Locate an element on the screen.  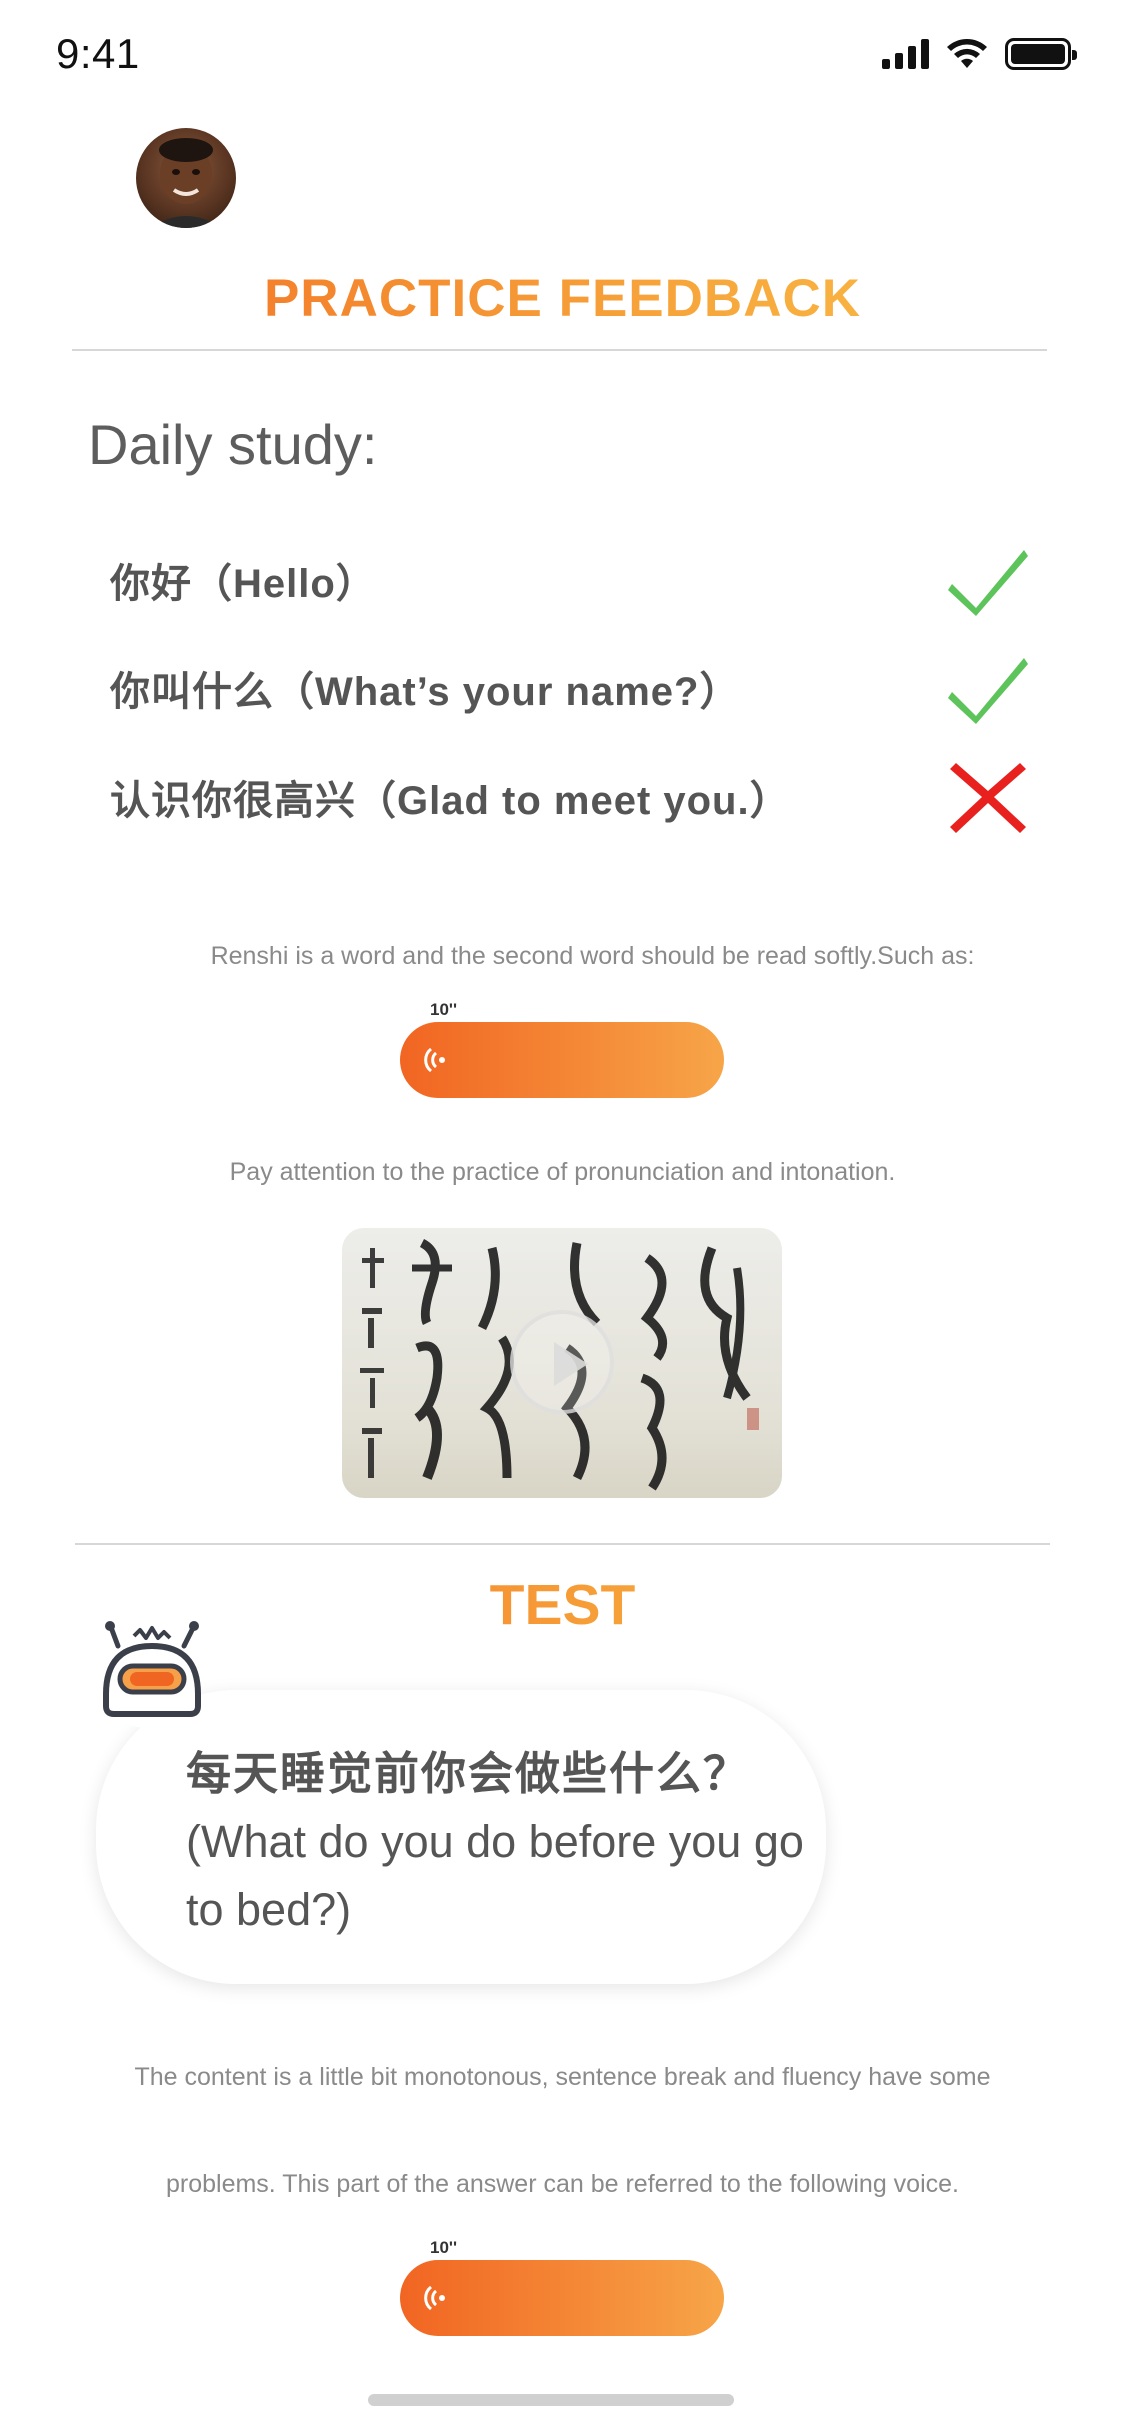
status-time: 9:41 is located at coordinates (98, 53).